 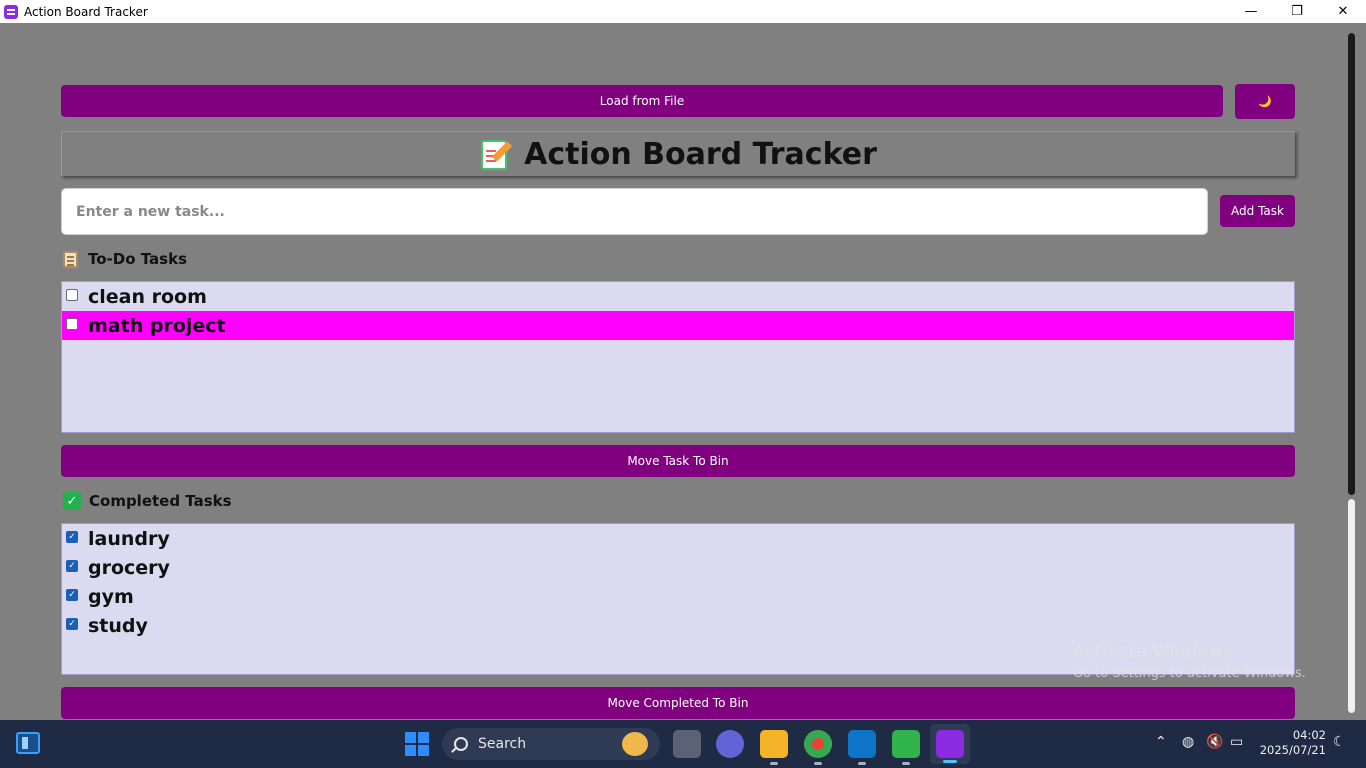 I want to click on app-header: Action Board Tracker, so click(x=678, y=153).